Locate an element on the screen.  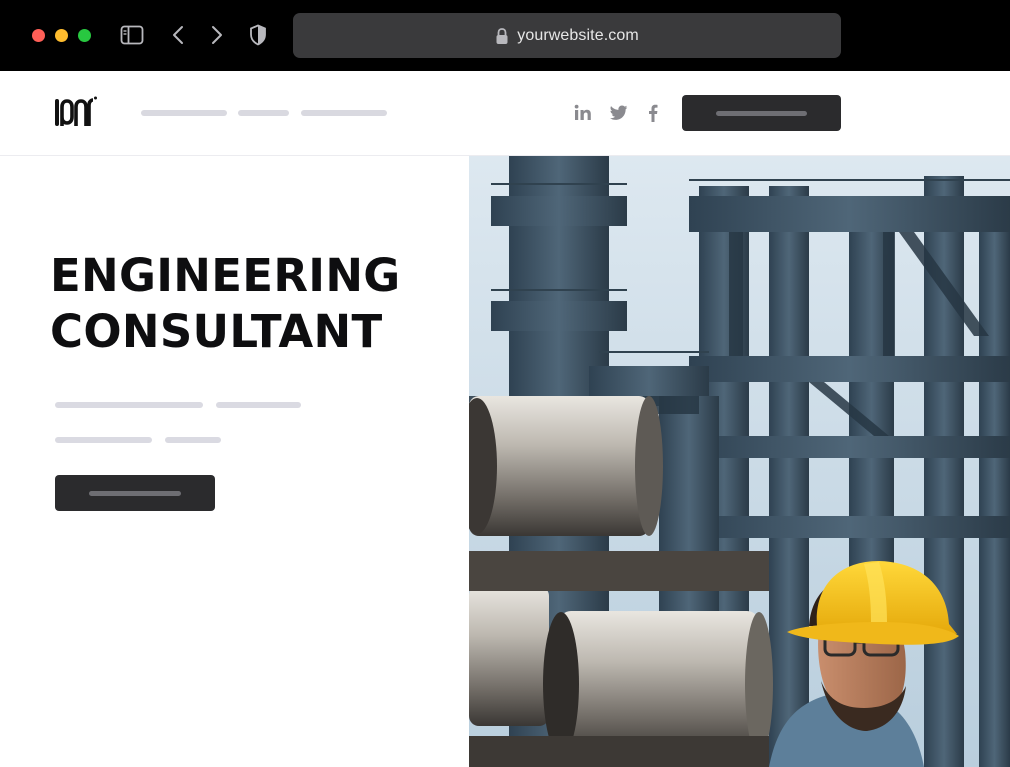
header-cta-label-placeholder is located at coordinates (761, 113).